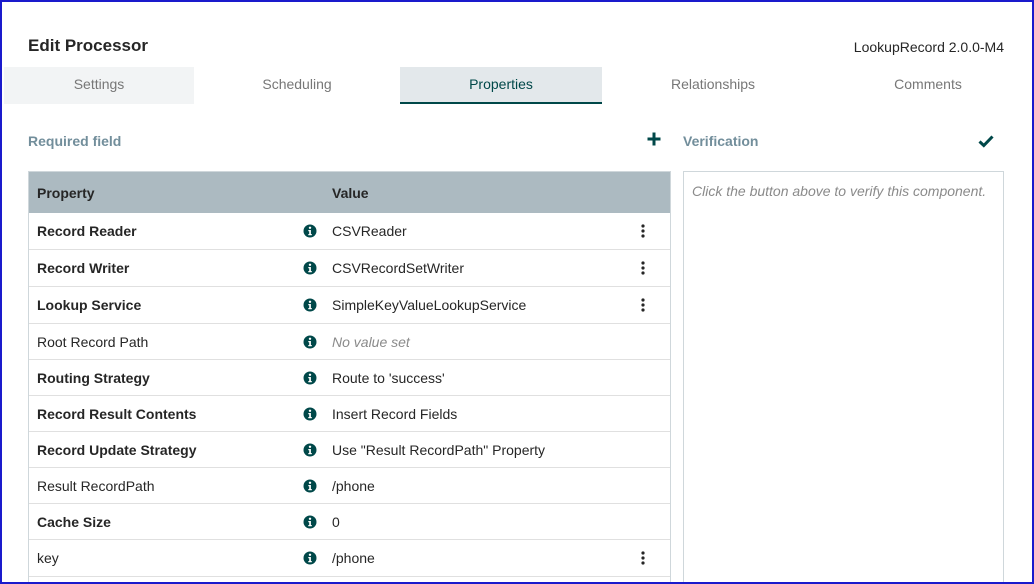  Describe the element at coordinates (388, 378) in the screenshot. I see `property-value: Route to 'success'` at that location.